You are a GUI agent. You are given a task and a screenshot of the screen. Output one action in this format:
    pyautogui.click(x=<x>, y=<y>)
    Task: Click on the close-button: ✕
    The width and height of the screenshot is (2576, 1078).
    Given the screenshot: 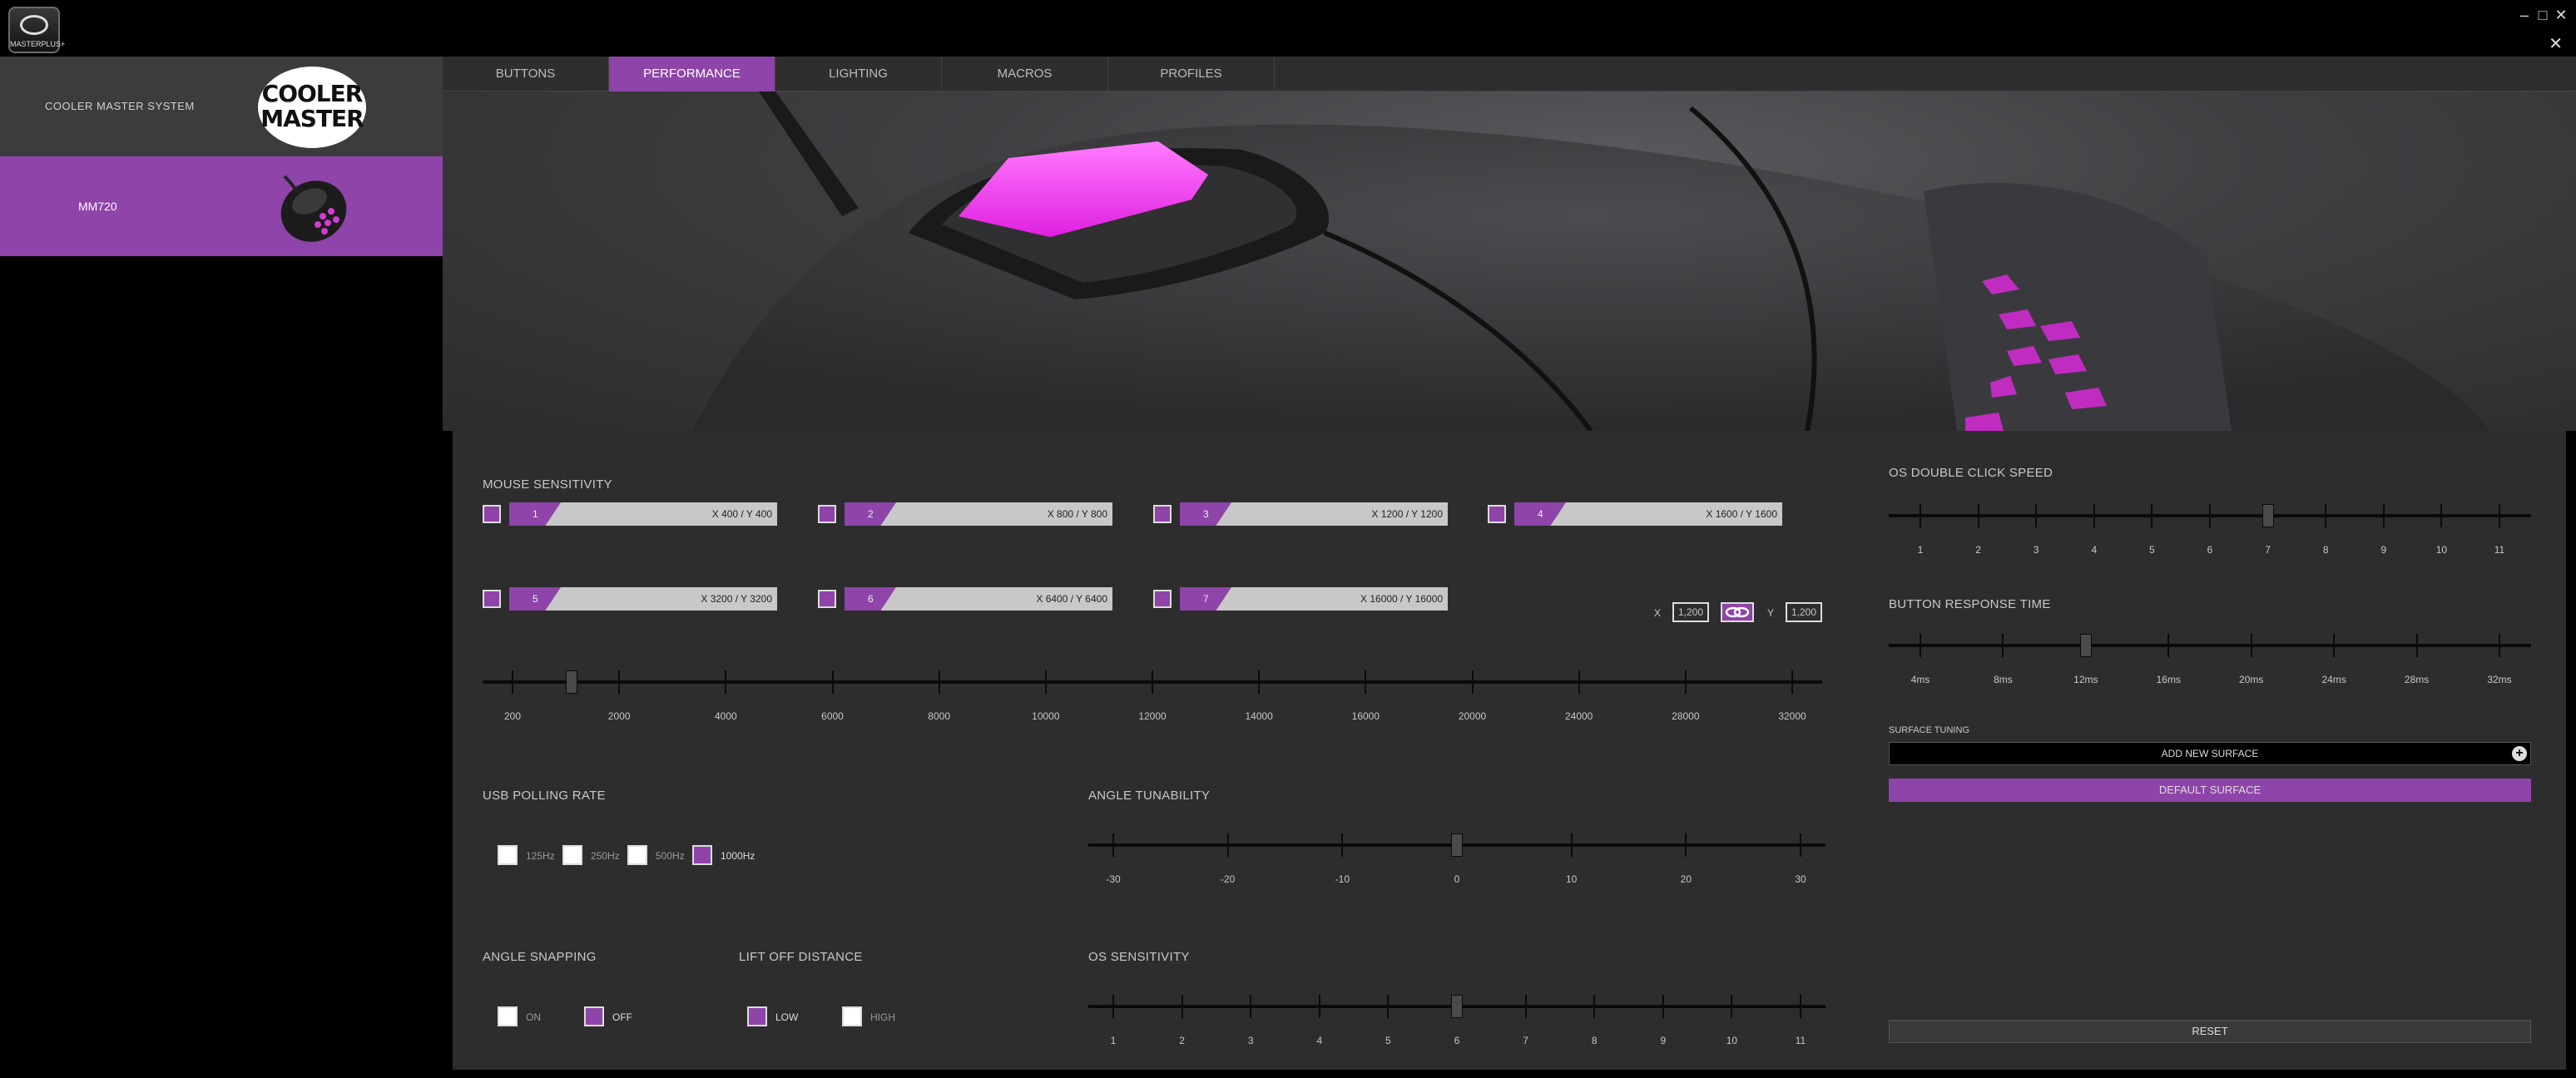 What is the action you would take?
    pyautogui.click(x=2561, y=15)
    